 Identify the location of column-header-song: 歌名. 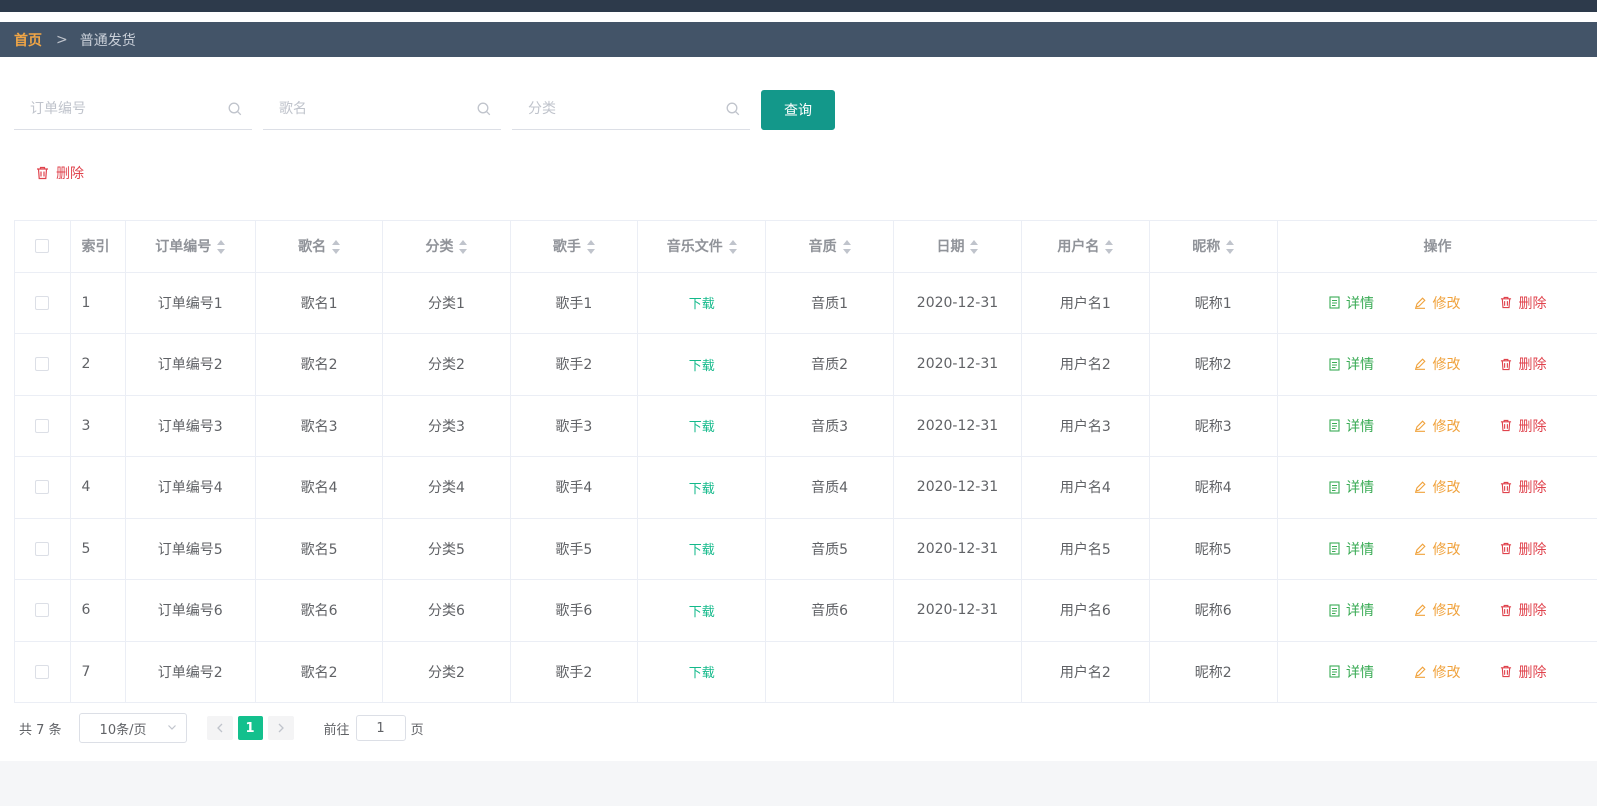
(319, 247).